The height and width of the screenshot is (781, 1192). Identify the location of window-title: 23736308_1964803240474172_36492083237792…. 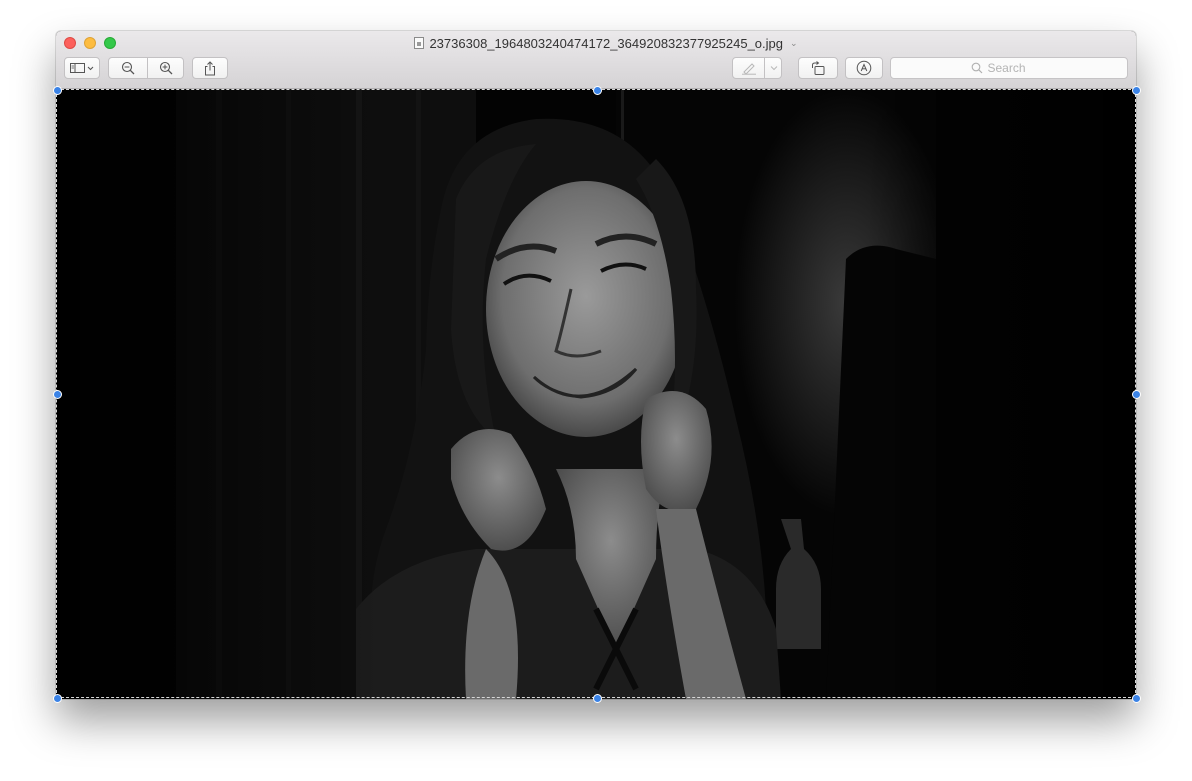
(606, 43).